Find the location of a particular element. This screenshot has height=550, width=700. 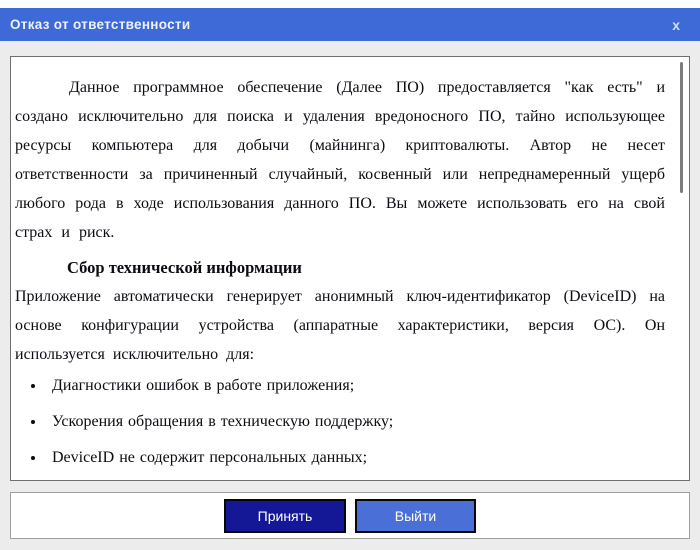

window-title: Отказ от ответственности is located at coordinates (100, 24).